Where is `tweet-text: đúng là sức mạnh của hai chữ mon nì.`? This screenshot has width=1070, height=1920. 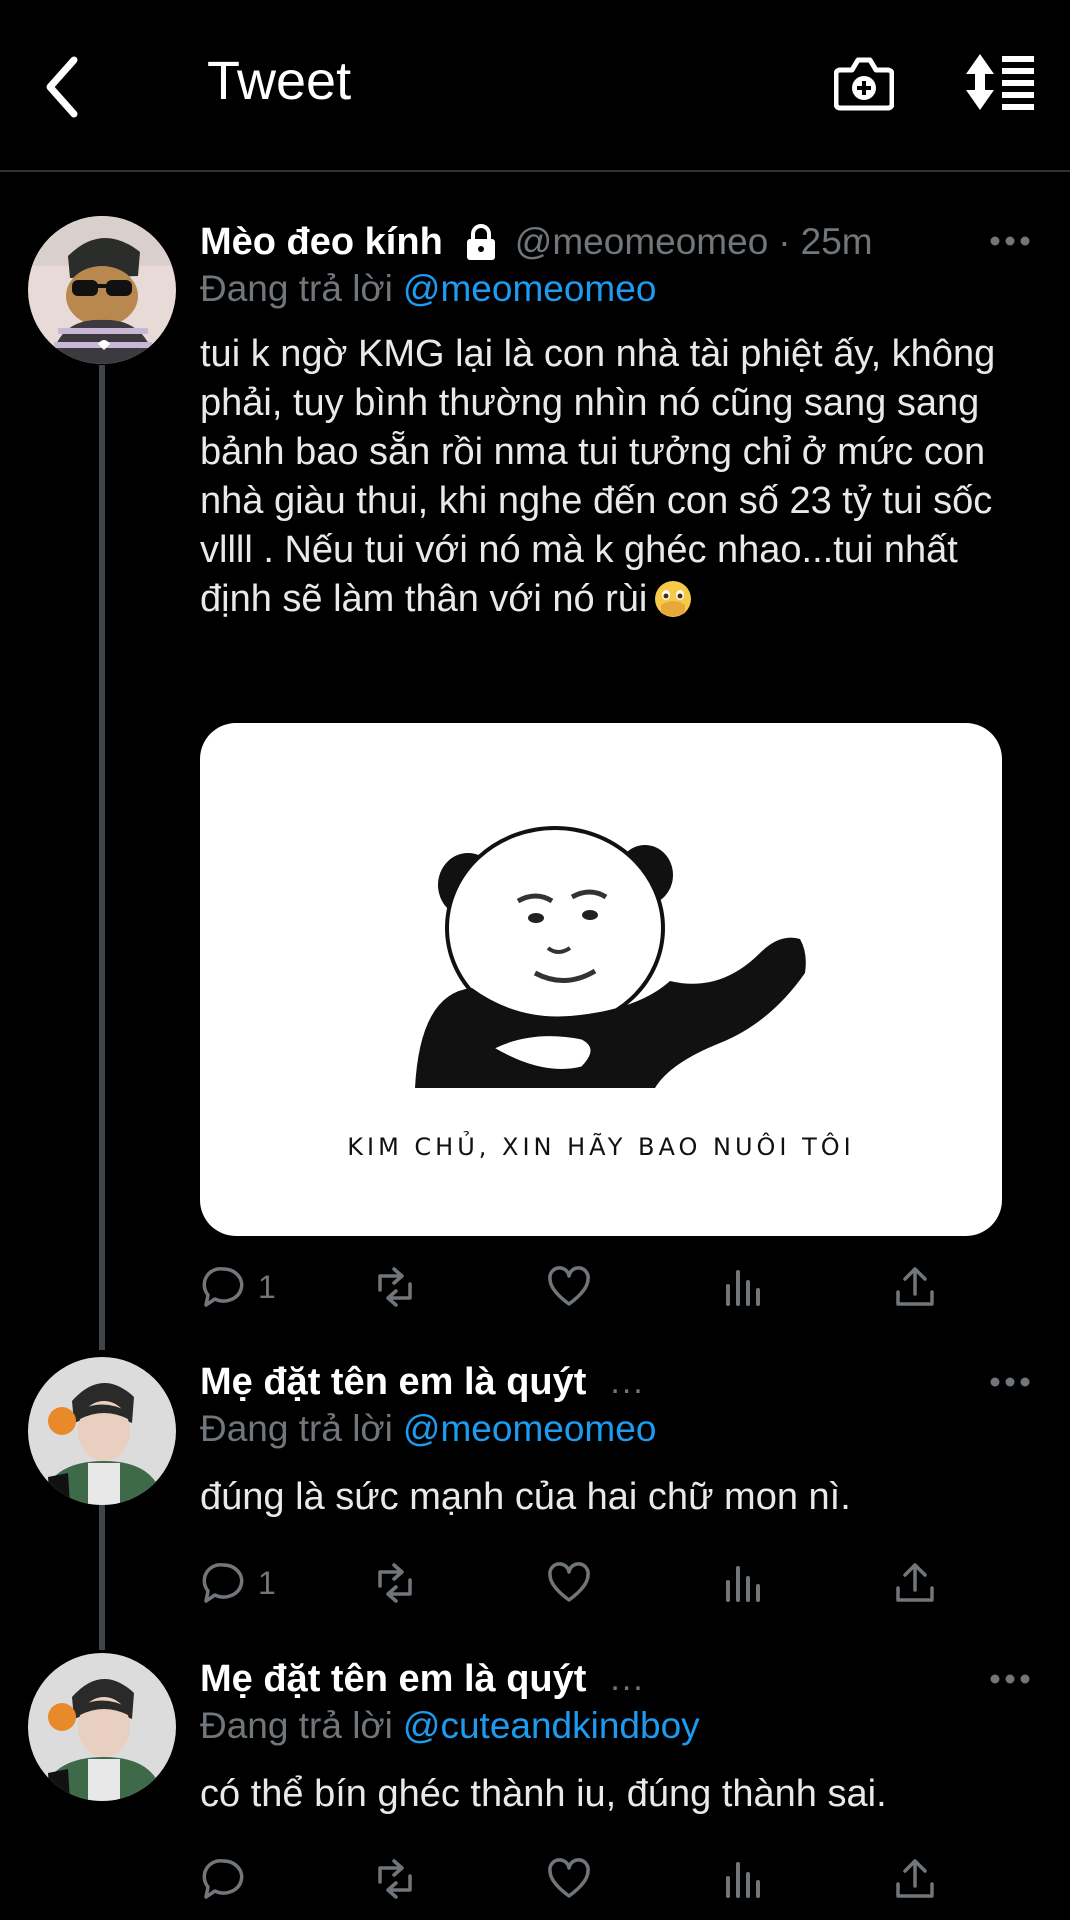 tweet-text: đúng là sức mạnh của hai chữ mon nì. is located at coordinates (525, 1497).